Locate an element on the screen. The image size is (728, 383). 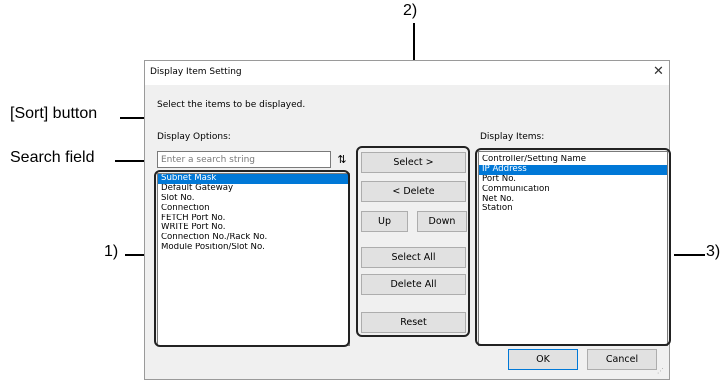
highlight-center-buttons is located at coordinates (413, 241).